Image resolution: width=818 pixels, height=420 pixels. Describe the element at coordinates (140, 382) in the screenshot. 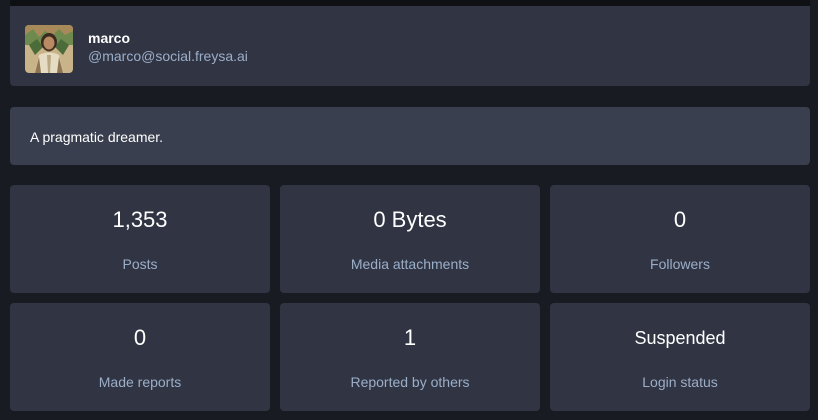

I see `stat-label: Made reports` at that location.